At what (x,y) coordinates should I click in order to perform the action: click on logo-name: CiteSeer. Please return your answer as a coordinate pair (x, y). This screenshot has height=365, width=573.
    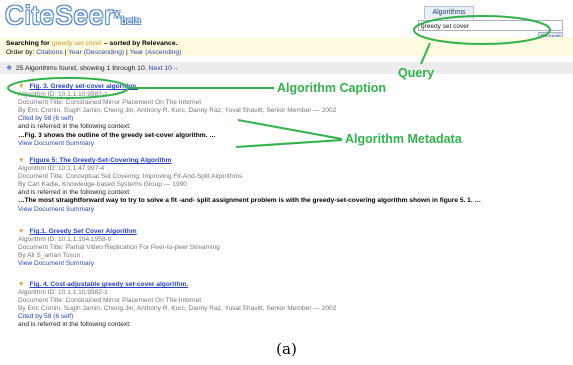
    Looking at the image, I should click on (60, 15).